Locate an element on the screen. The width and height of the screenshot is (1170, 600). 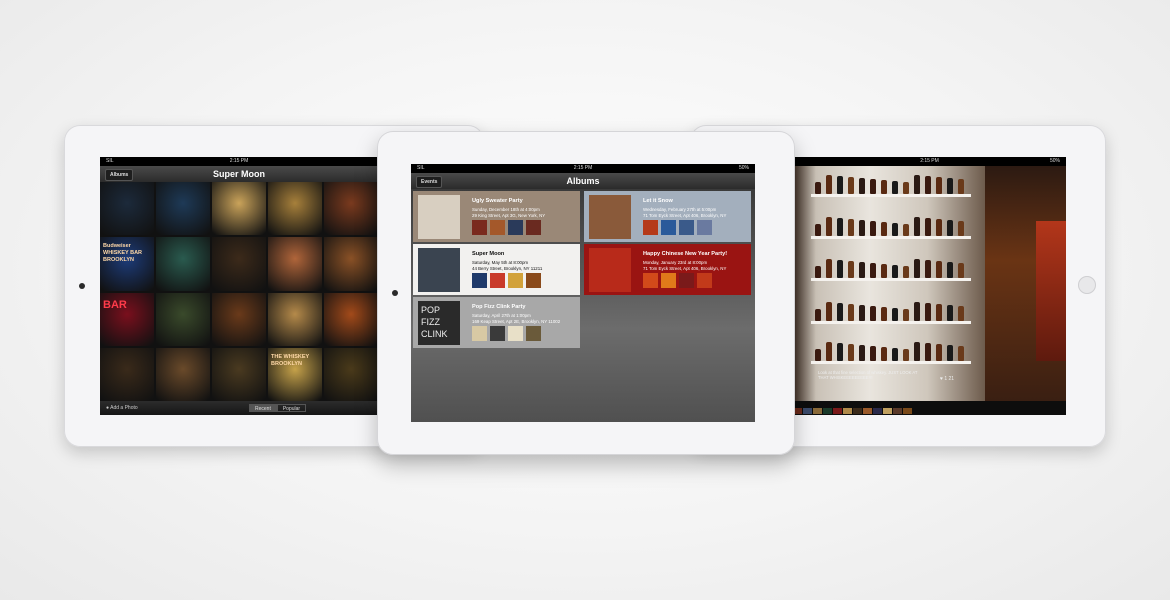
album-date: Wednesday, February 27th at 5:00pm is located at coordinates (680, 209).